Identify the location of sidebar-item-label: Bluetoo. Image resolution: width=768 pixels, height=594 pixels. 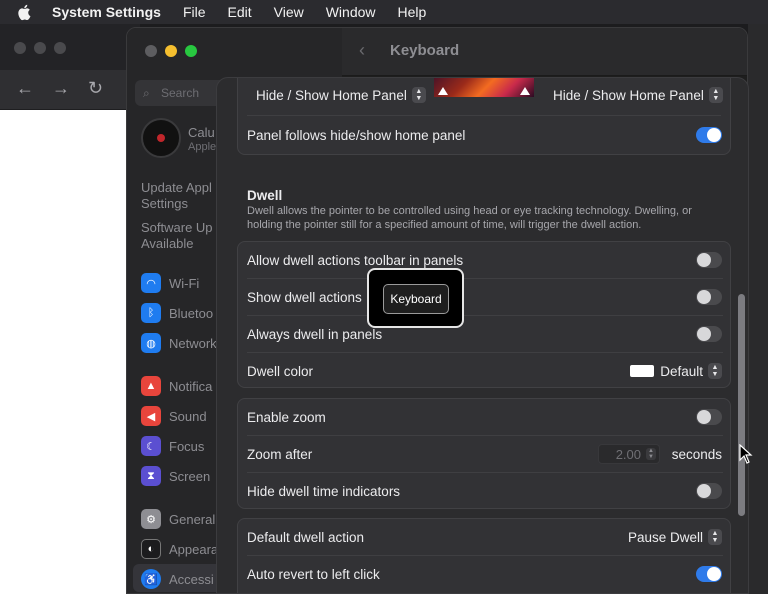
(191, 313).